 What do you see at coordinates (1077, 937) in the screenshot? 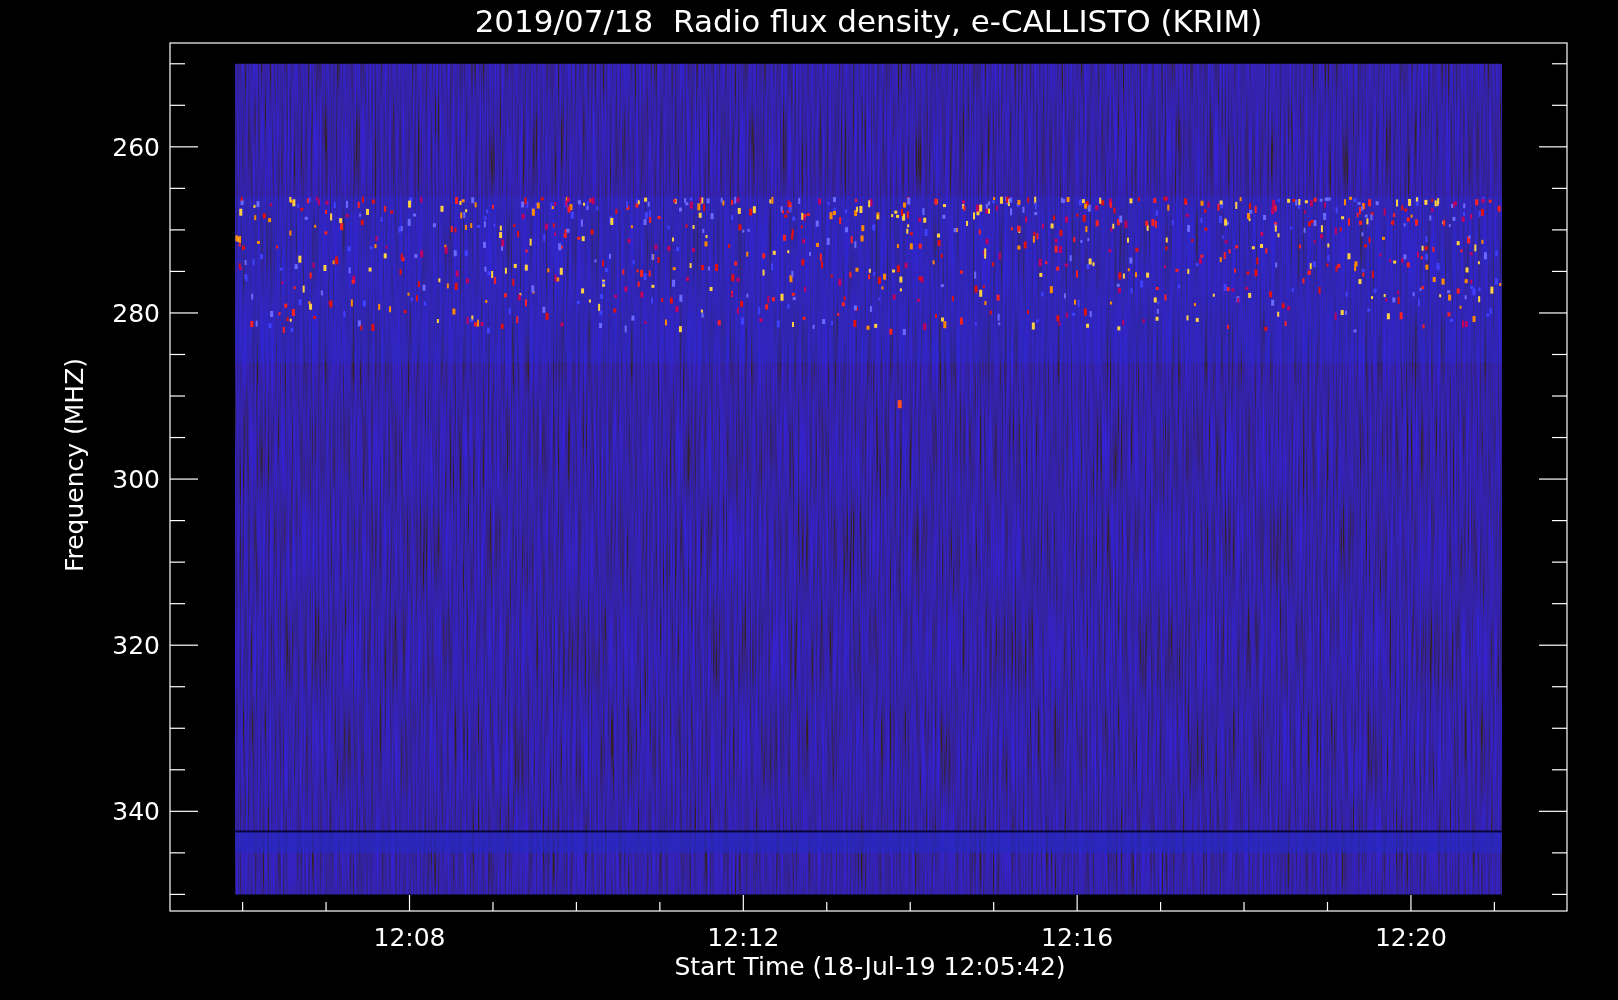
I see `axis-tick-label: 12:16` at bounding box center [1077, 937].